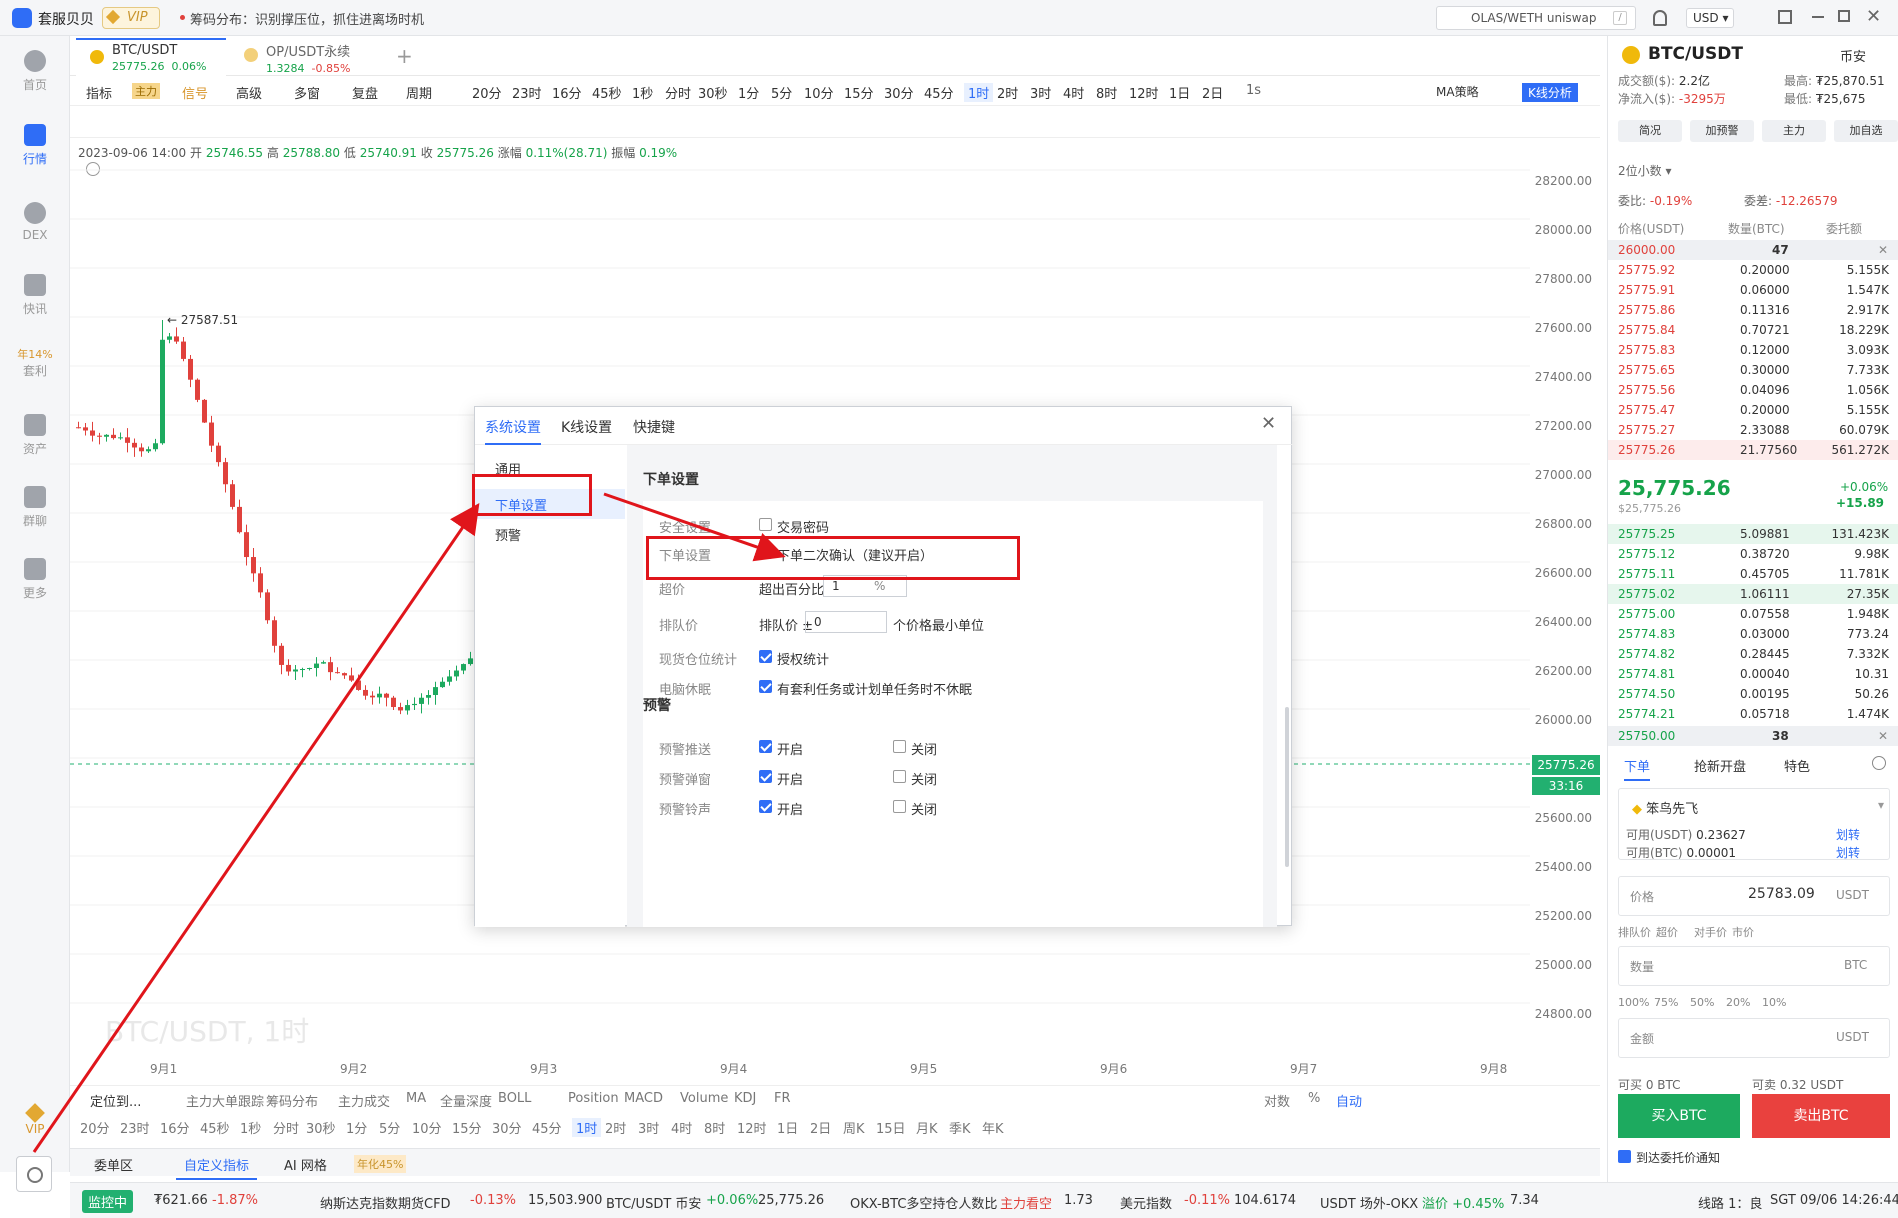 The height and width of the screenshot is (1218, 1898). I want to click on bottom-period-25: 年K, so click(993, 1127).